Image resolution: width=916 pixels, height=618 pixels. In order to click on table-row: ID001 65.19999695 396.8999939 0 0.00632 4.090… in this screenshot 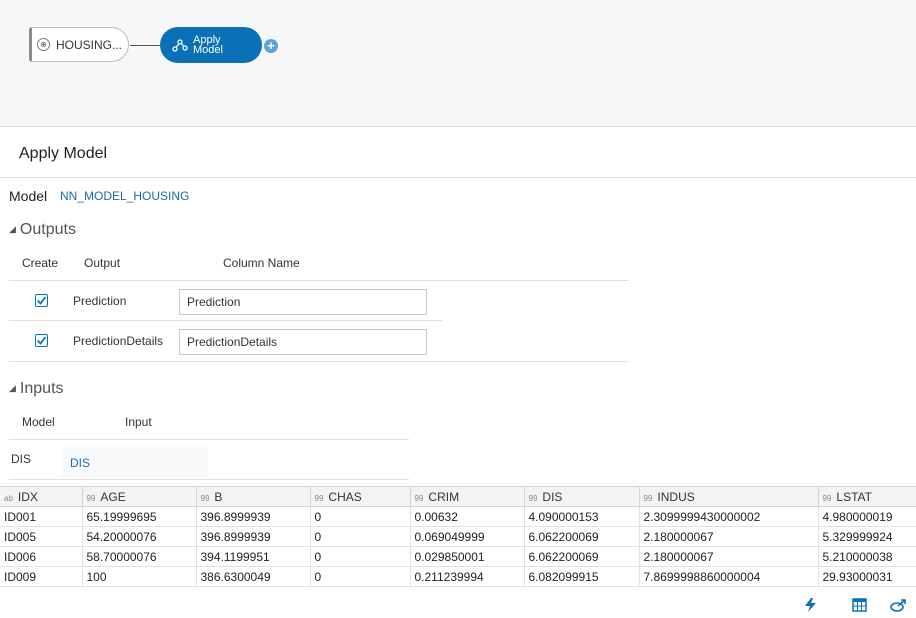, I will do `click(458, 516)`.